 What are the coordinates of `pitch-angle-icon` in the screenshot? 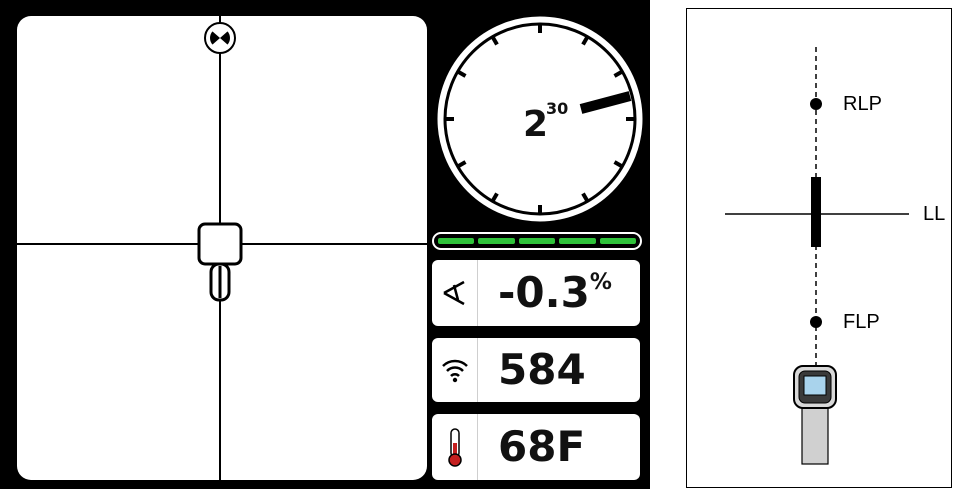 It's located at (455, 293).